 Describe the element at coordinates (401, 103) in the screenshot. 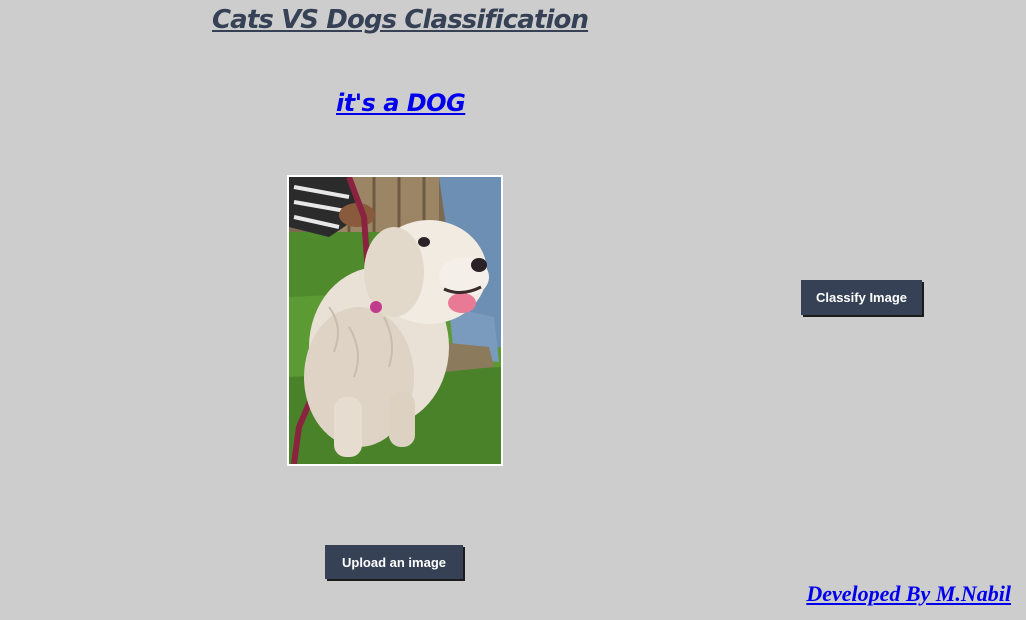

I see `classification-result: it's a DOG` at that location.